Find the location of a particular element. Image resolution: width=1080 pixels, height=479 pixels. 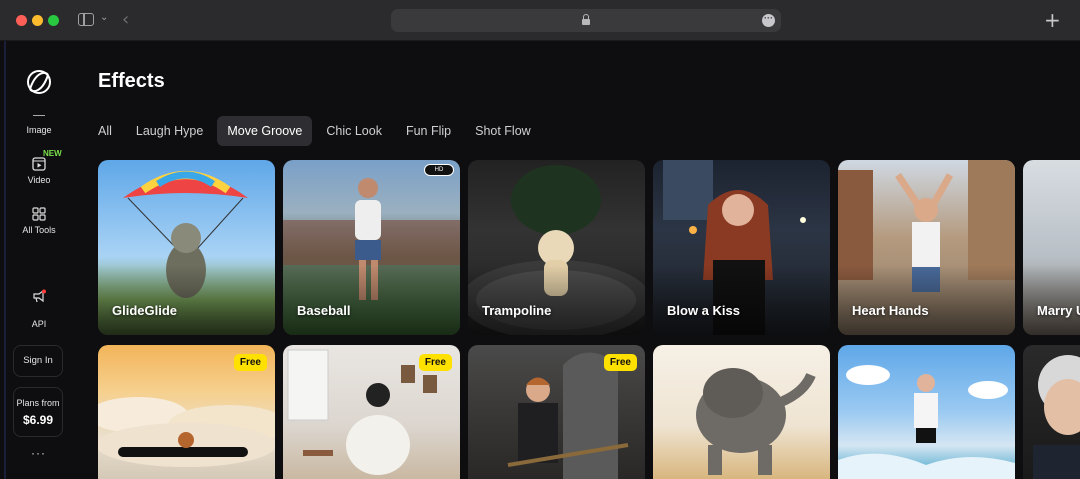

surfing-man-image is located at coordinates (926, 422).